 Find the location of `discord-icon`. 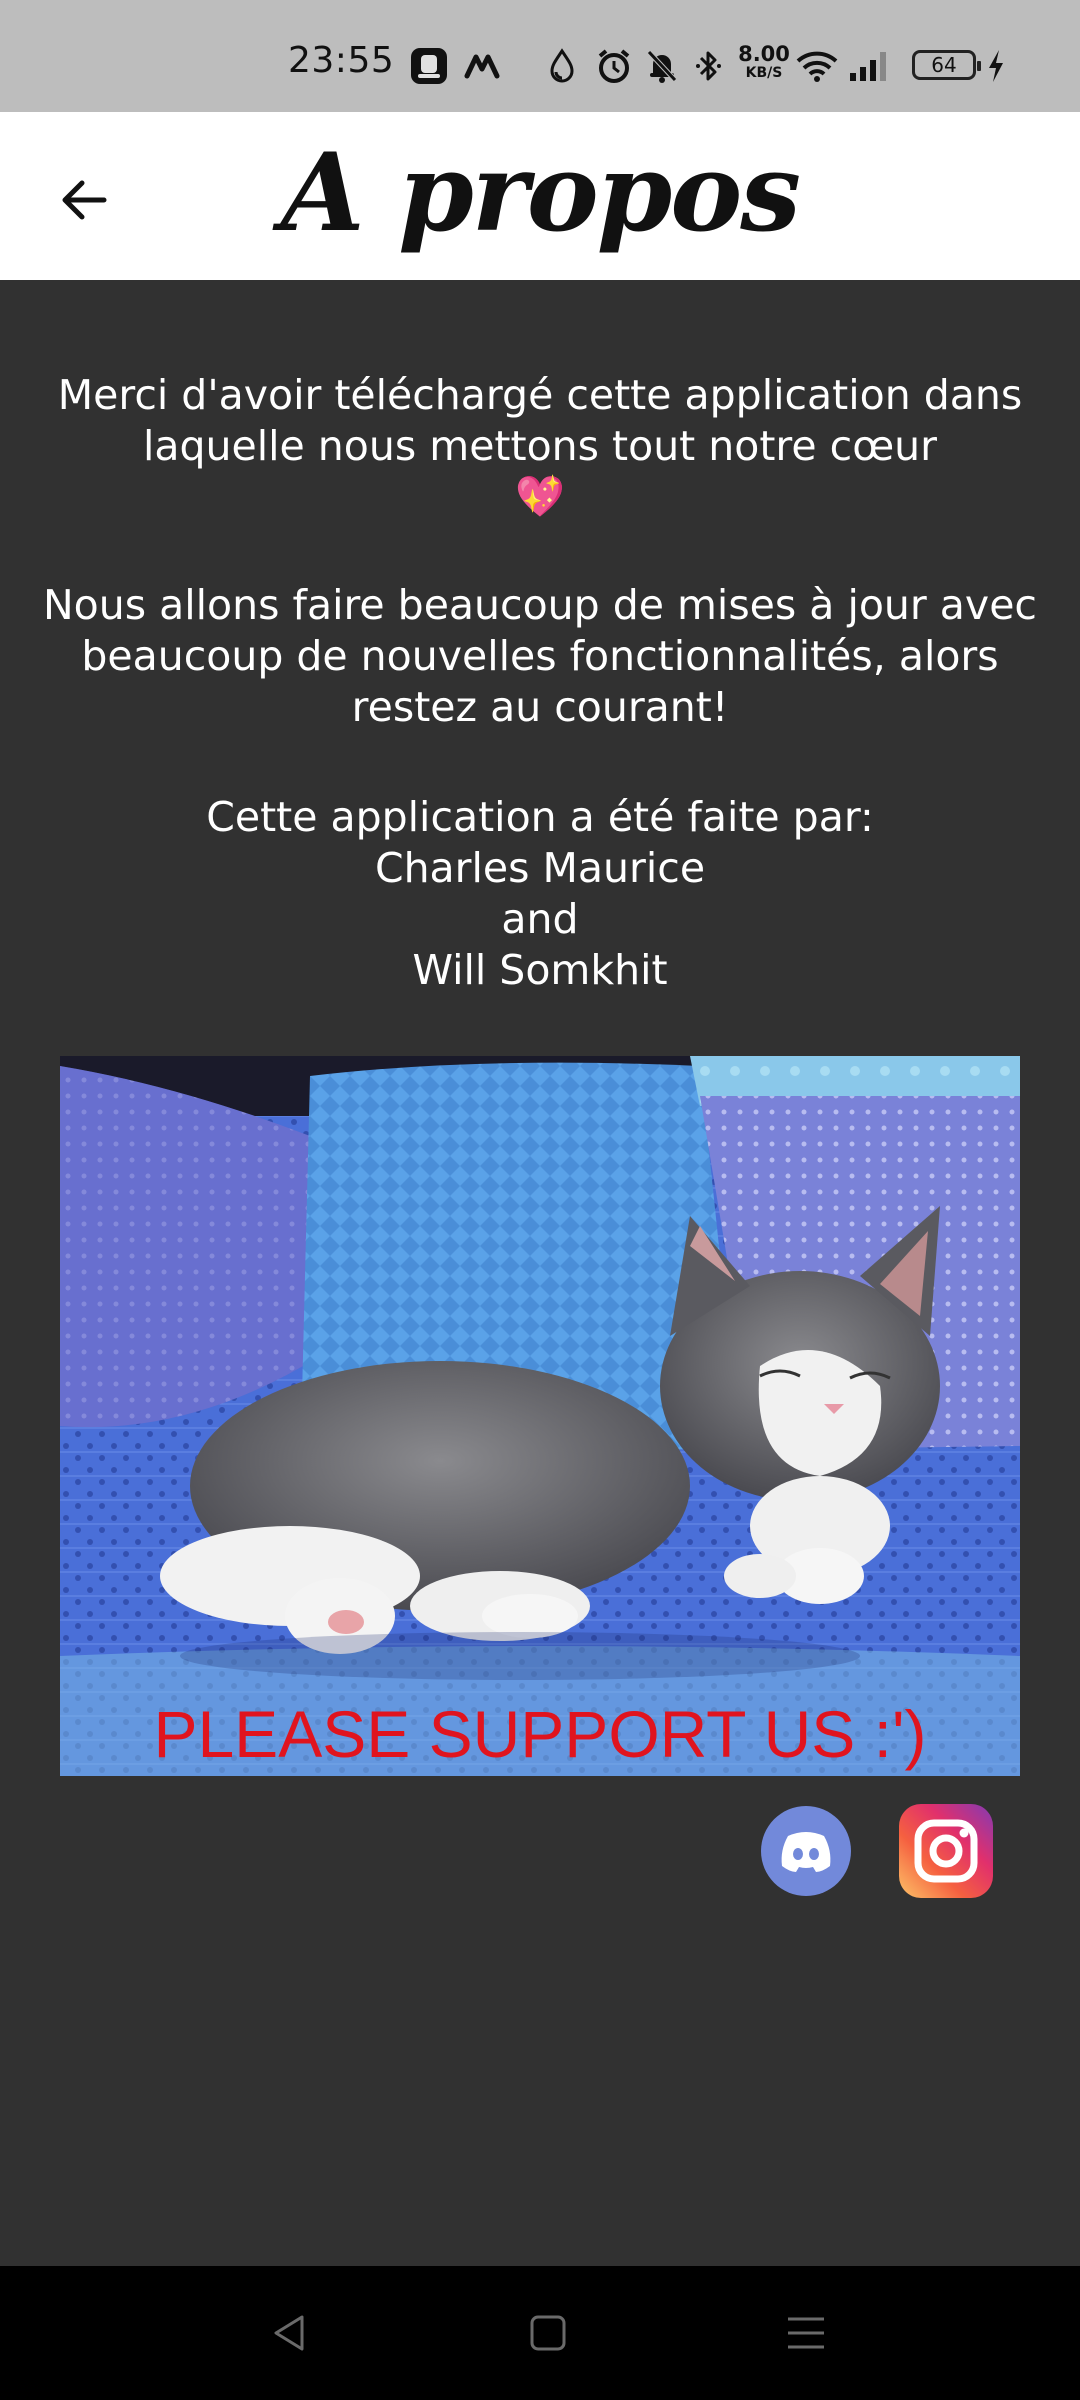

discord-icon is located at coordinates (806, 1851).